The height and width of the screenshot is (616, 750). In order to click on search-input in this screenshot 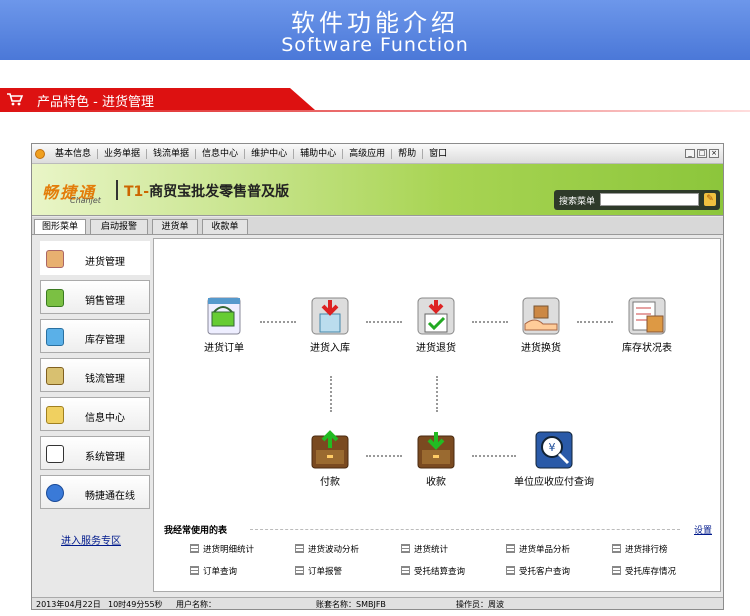, I will do `click(649, 199)`.